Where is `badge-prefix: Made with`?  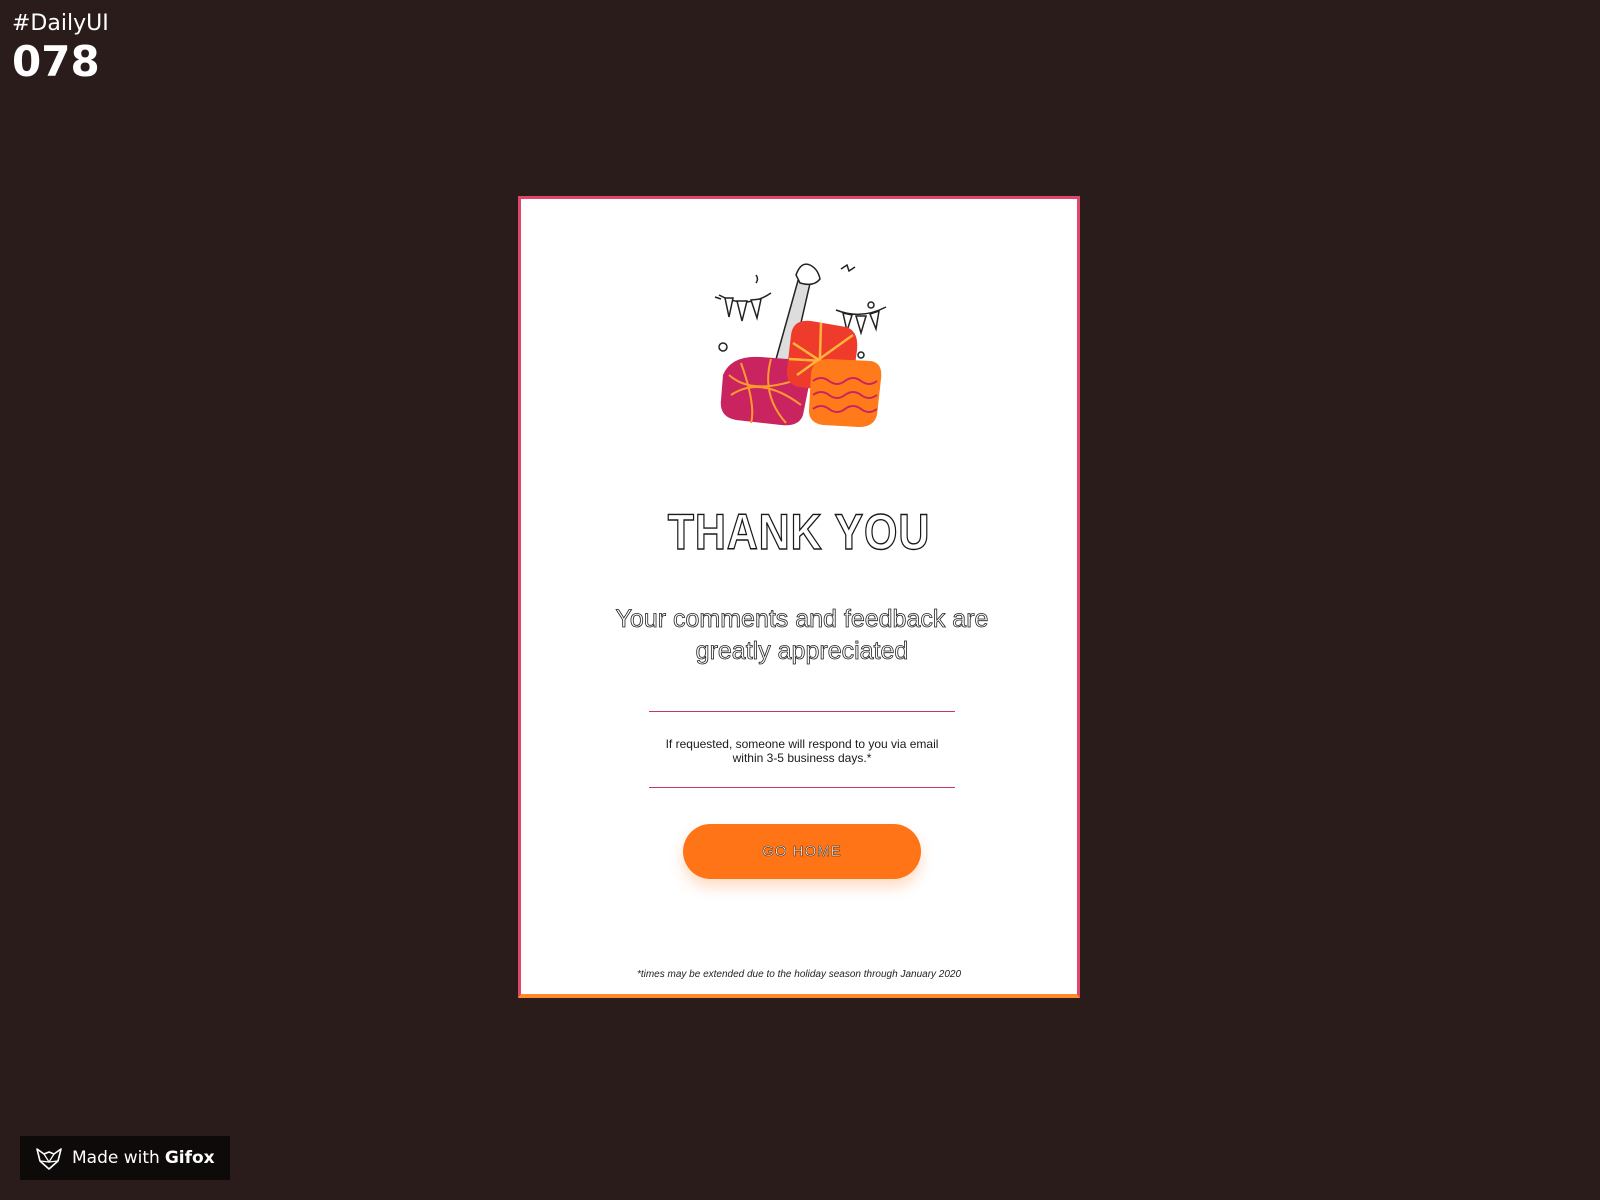 badge-prefix: Made with is located at coordinates (116, 1158).